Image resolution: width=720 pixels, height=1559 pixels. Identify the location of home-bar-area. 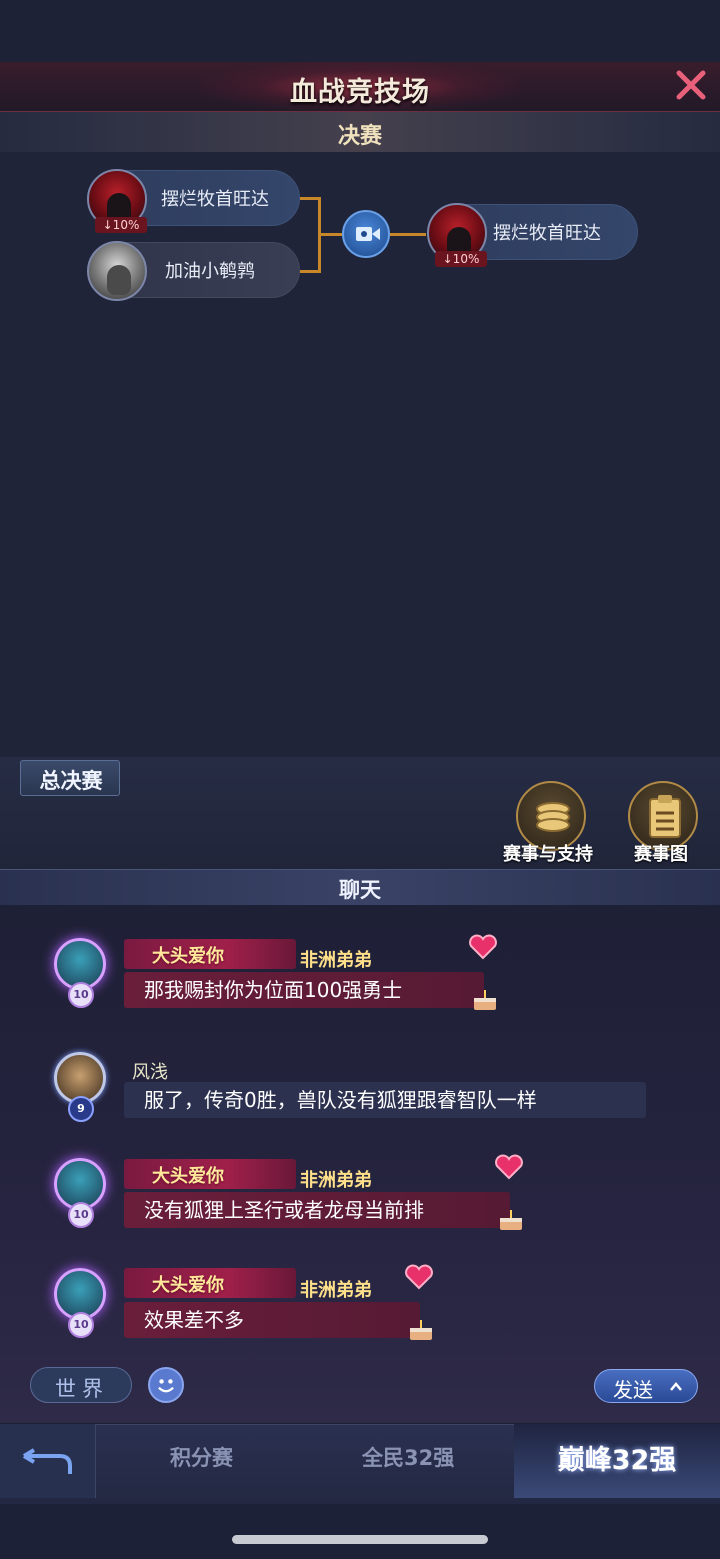
(360, 1531).